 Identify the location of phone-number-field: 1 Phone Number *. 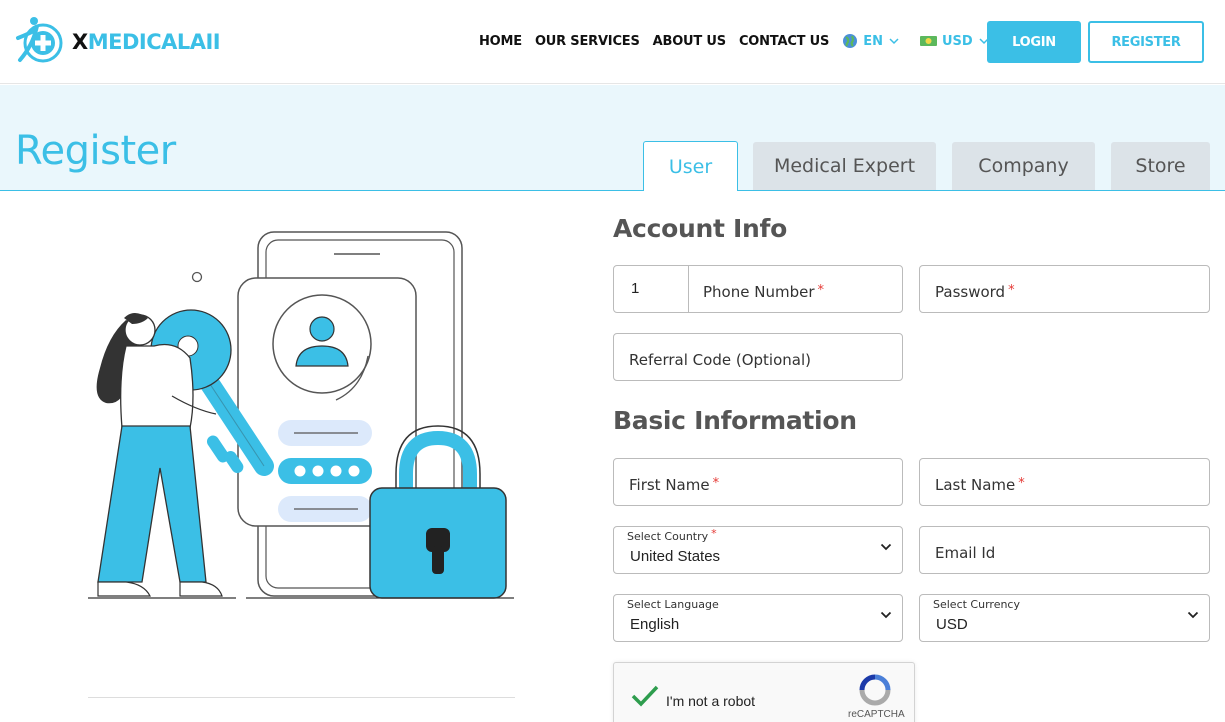
(758, 289).